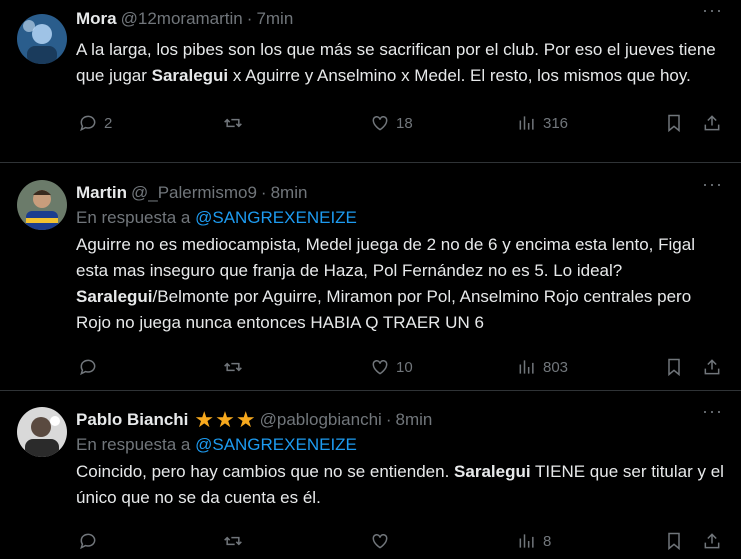 Image resolution: width=741 pixels, height=559 pixels. I want to click on user-handle: @12moramartin, so click(182, 19).